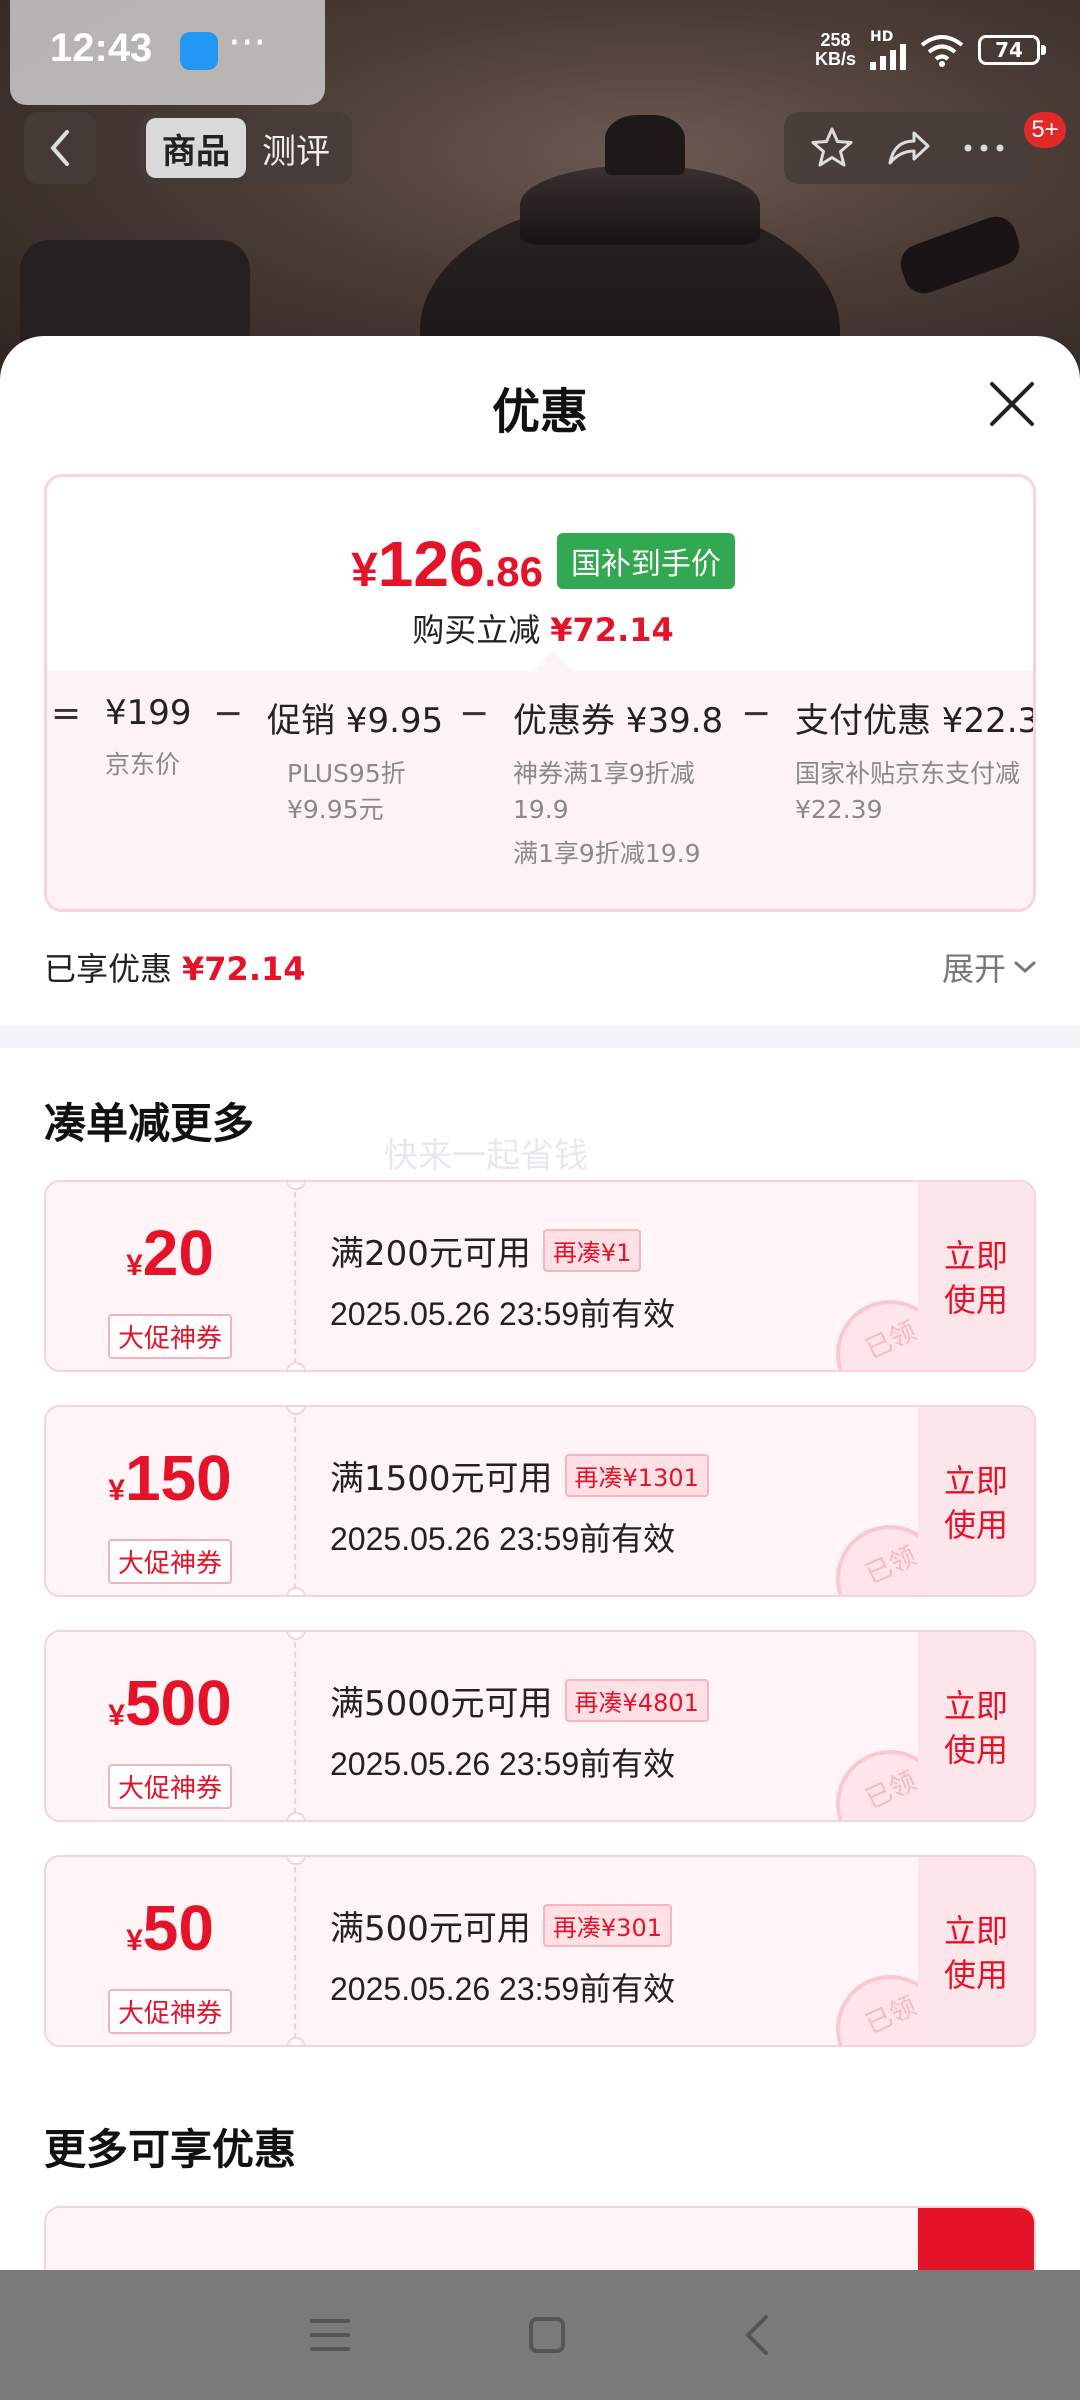 The image size is (1080, 2400). What do you see at coordinates (476, 630) in the screenshot?
I see `instant-discount-label: 购买立减` at bounding box center [476, 630].